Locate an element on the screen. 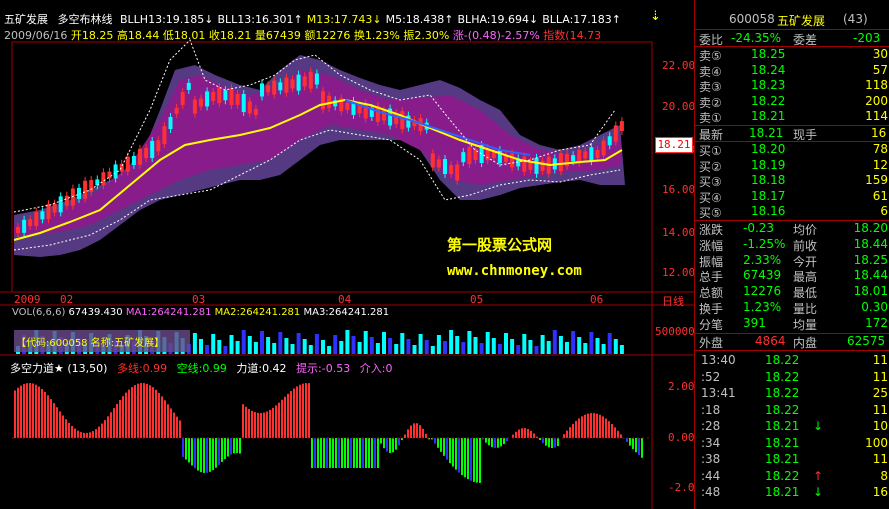  power-enter: 介入:0 is located at coordinates (376, 368).